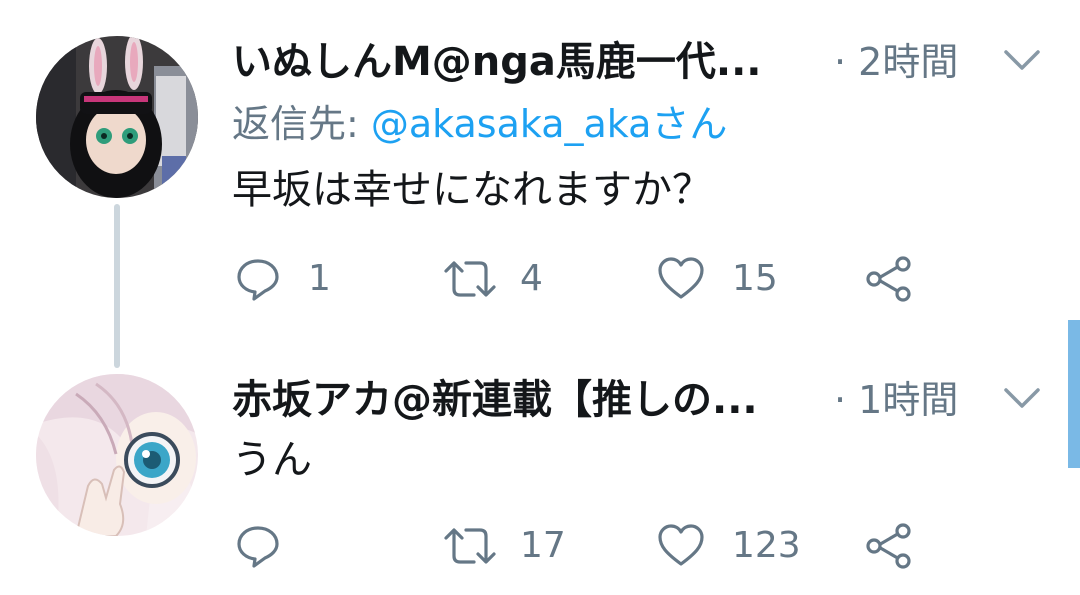  I want to click on tweet-timestamp: · 2時間, so click(896, 62).